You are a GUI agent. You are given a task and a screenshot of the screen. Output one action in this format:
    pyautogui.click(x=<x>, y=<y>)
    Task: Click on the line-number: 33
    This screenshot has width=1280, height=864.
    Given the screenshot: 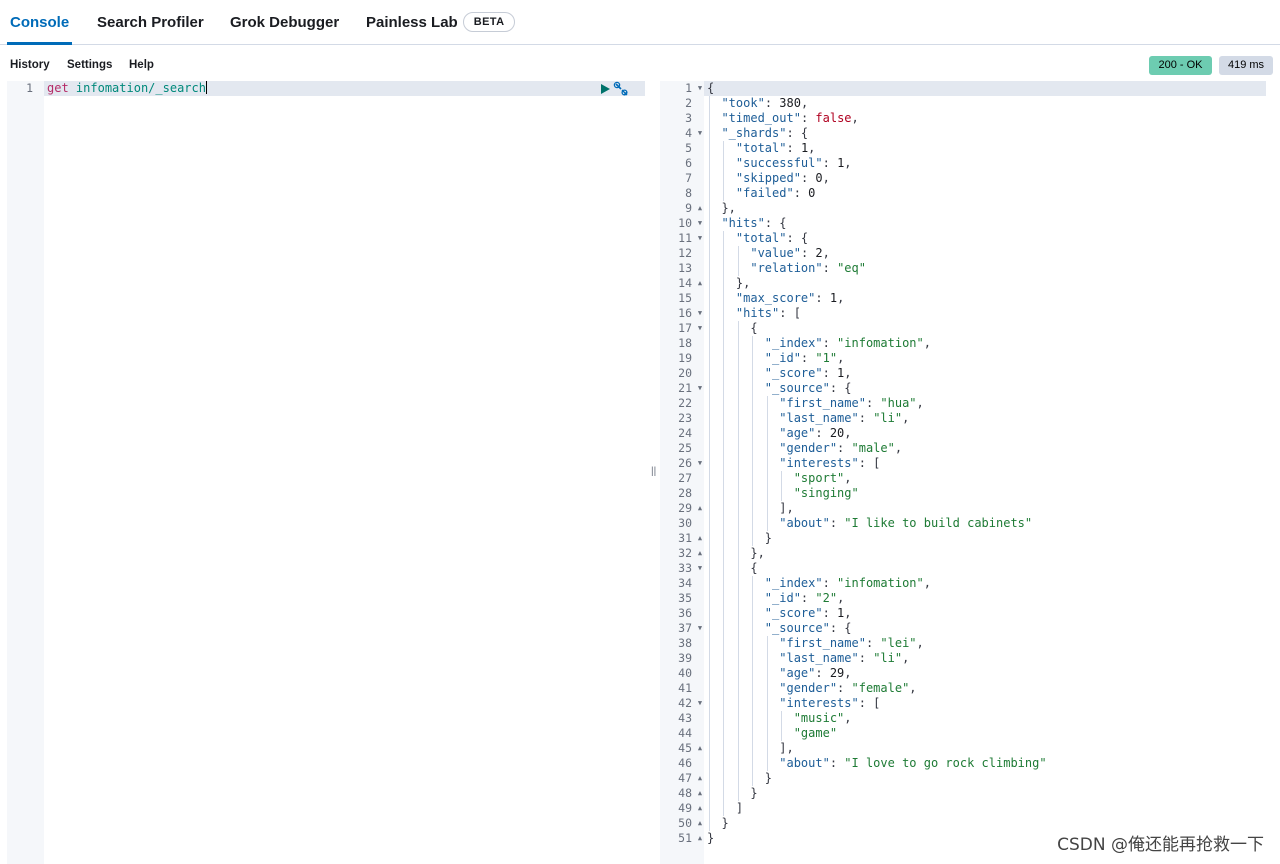 What is the action you would take?
    pyautogui.click(x=685, y=568)
    